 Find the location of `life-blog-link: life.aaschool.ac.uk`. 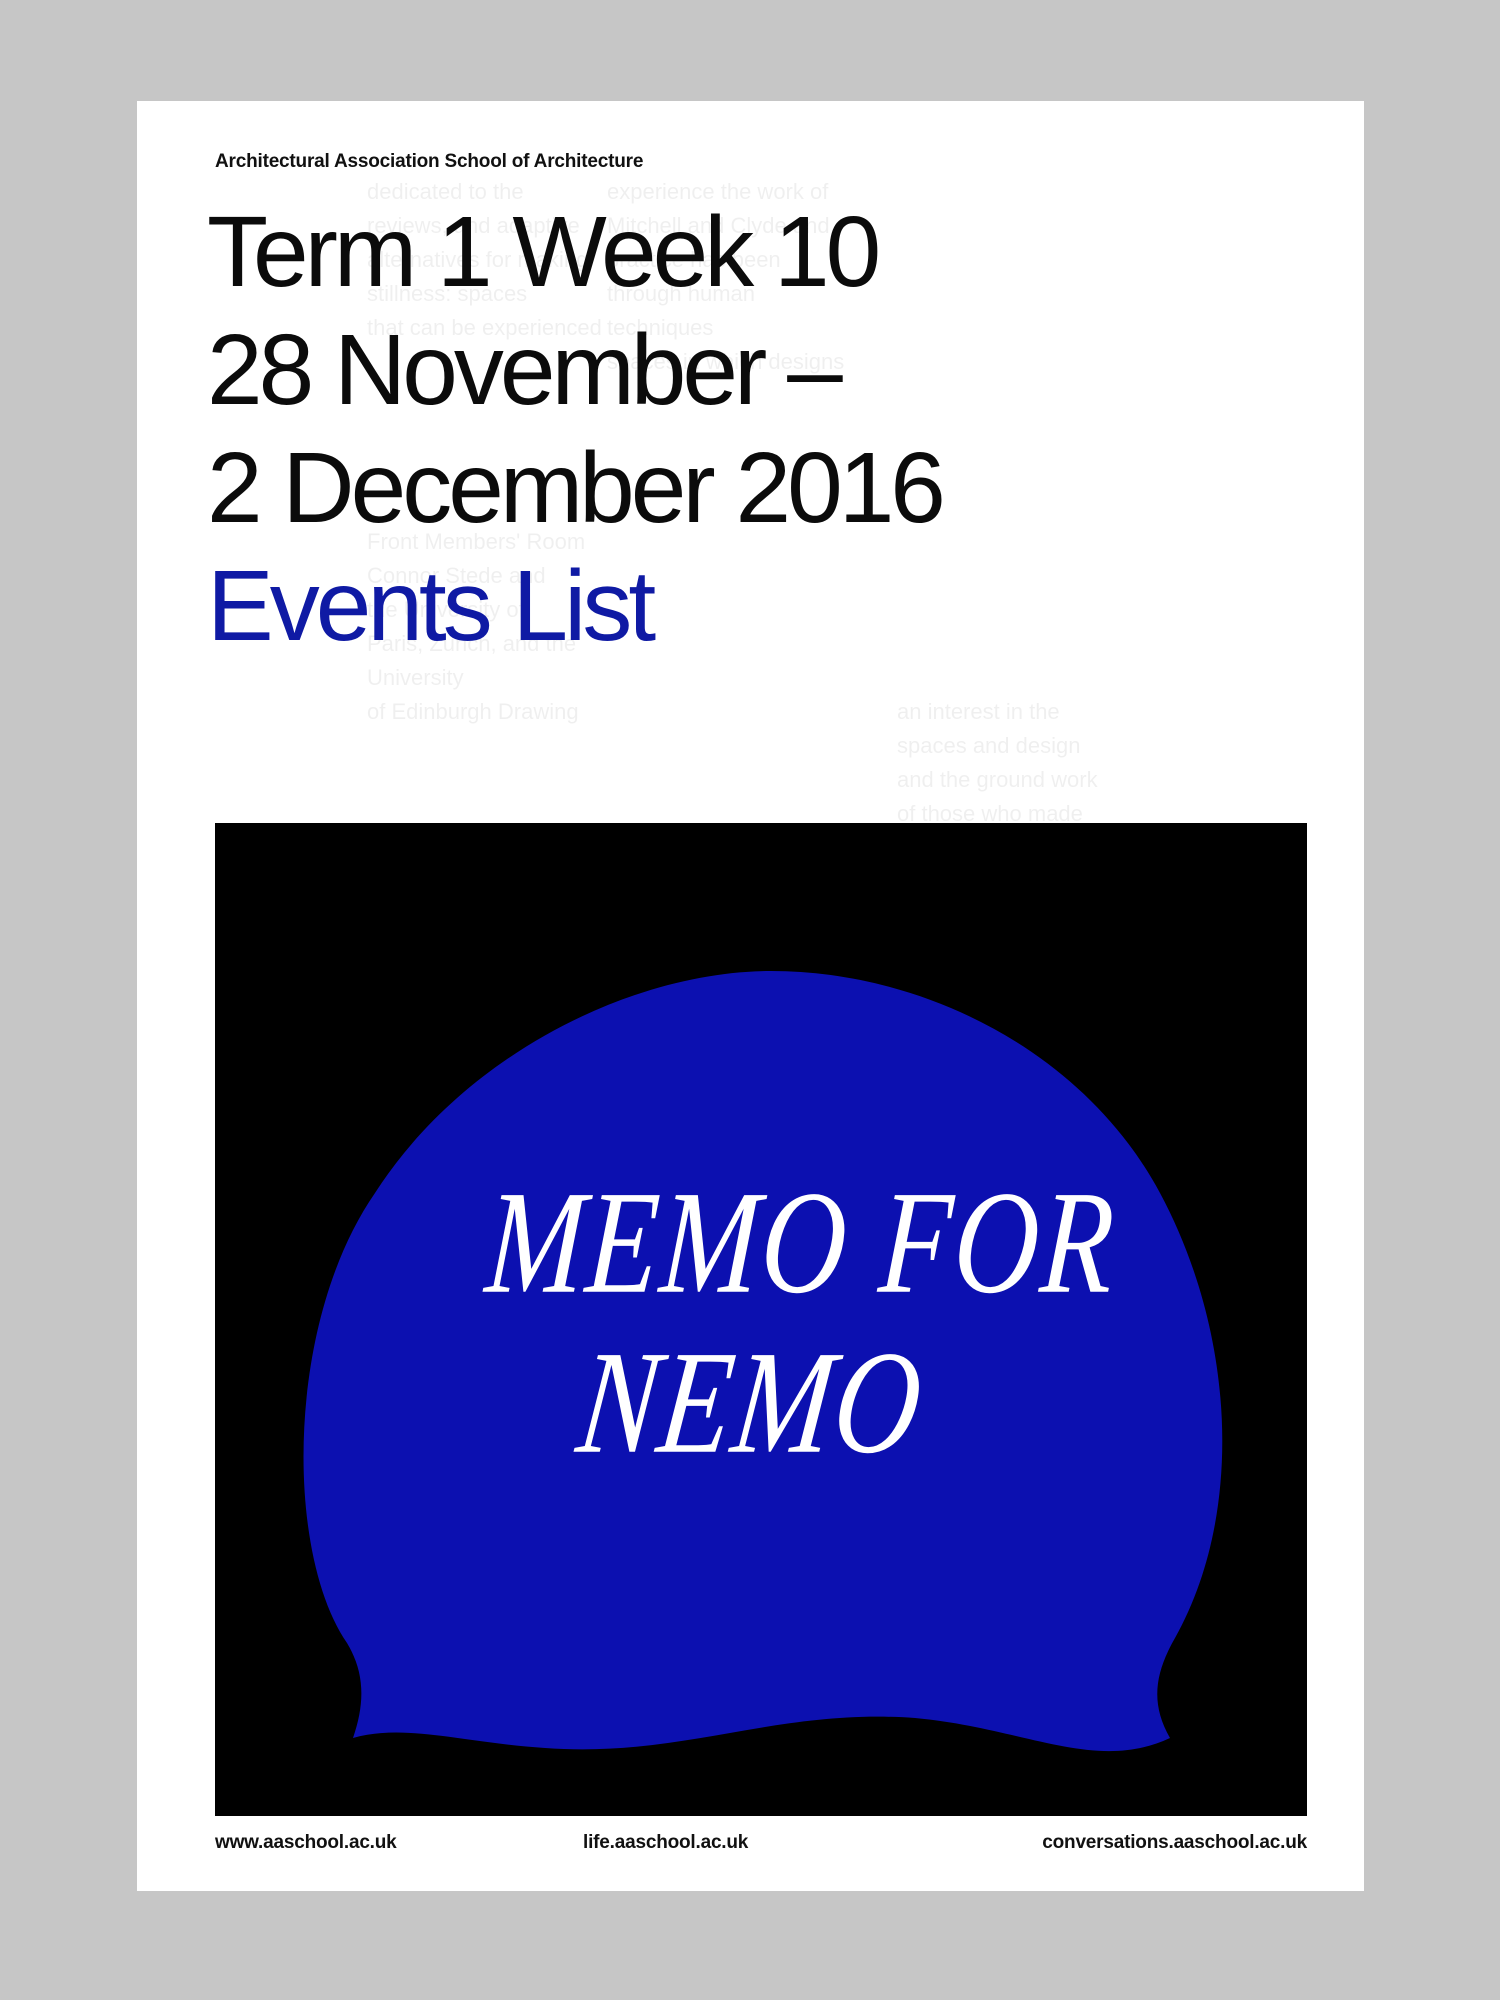

life-blog-link: life.aaschool.ac.uk is located at coordinates (665, 1843).